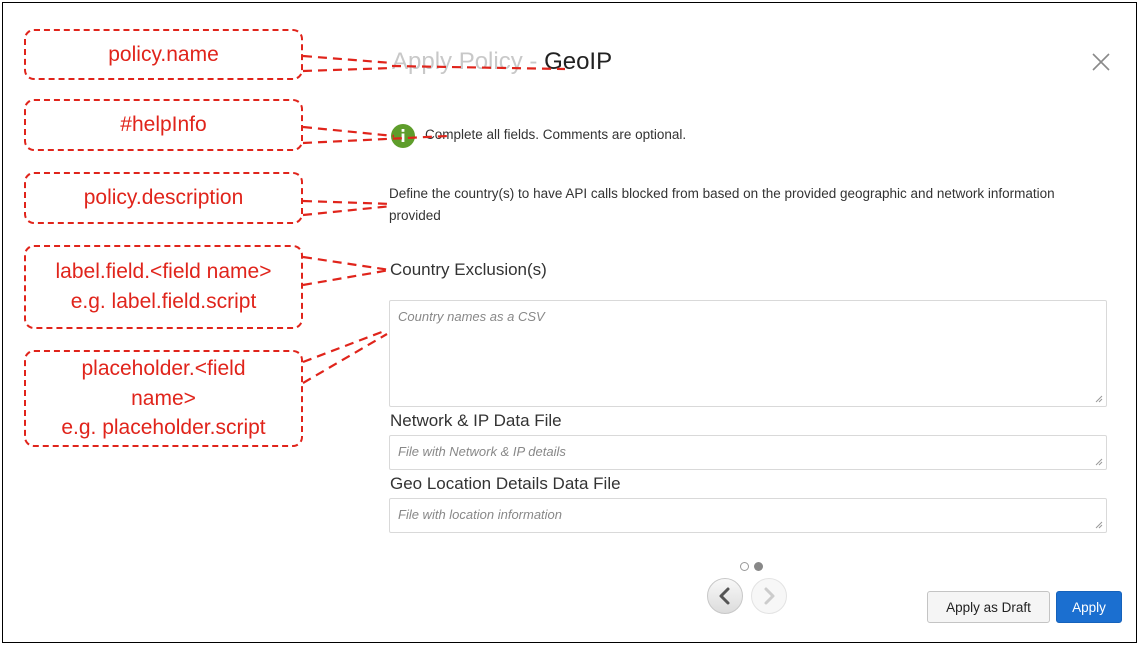  I want to click on annotation-connectors, so click(434, 219).